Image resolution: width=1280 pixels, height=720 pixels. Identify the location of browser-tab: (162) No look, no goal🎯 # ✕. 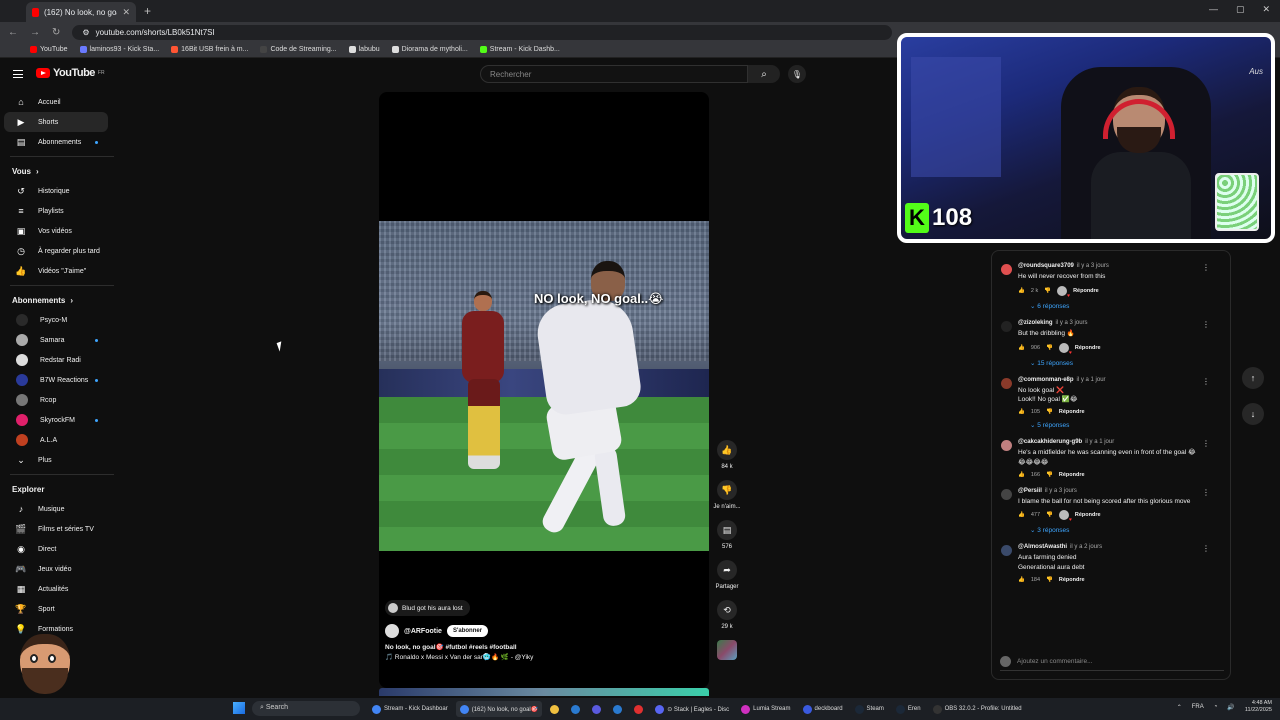
(81, 12).